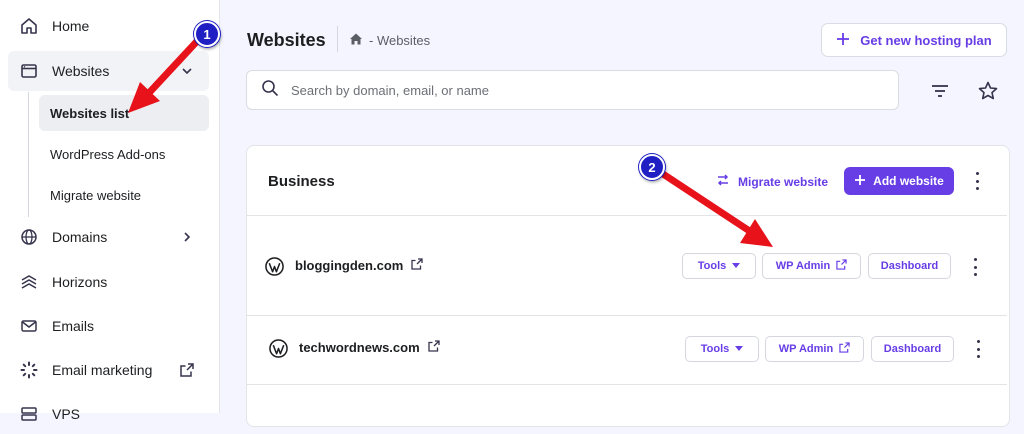 This screenshot has height=434, width=1024. I want to click on globe-icon, so click(29, 237).